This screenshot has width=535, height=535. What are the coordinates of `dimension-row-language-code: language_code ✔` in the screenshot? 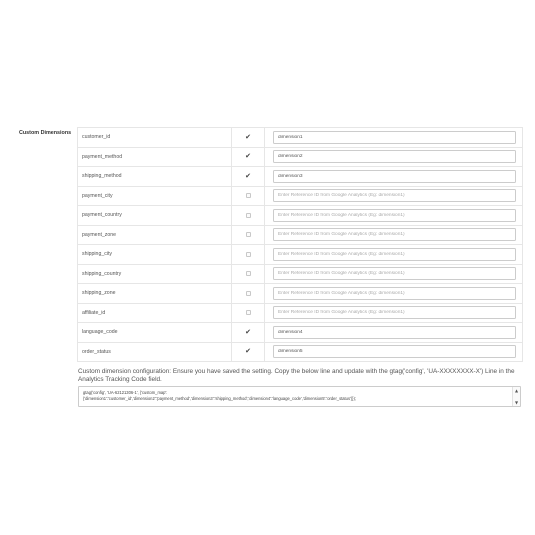 It's located at (300, 333).